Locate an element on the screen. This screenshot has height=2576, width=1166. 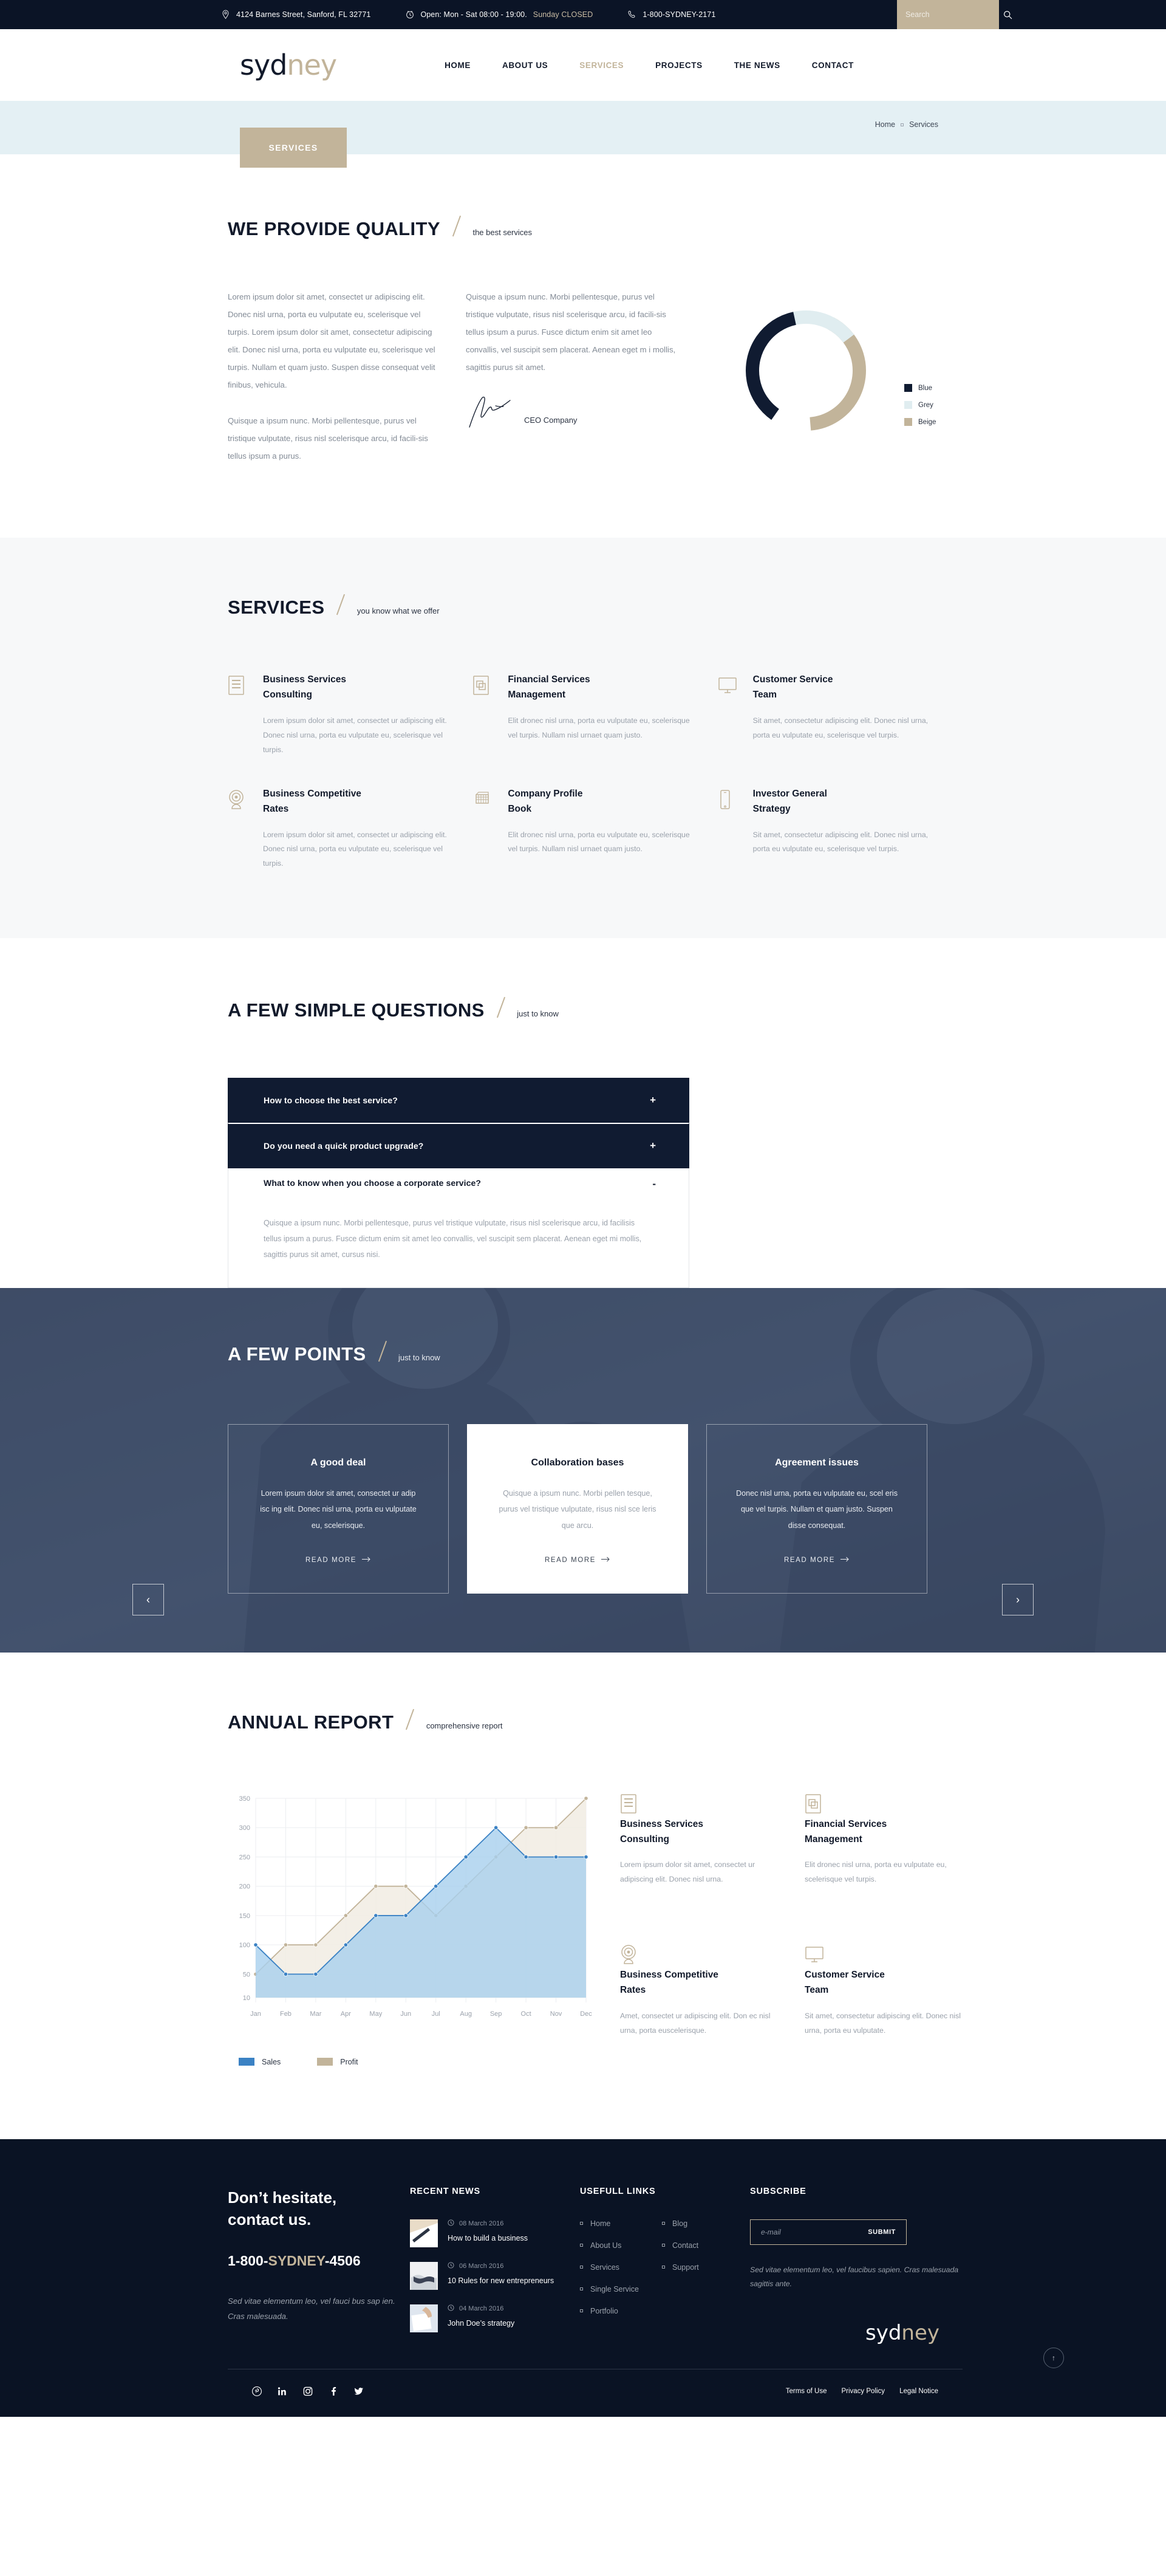
pinterest-icon is located at coordinates (257, 2391).